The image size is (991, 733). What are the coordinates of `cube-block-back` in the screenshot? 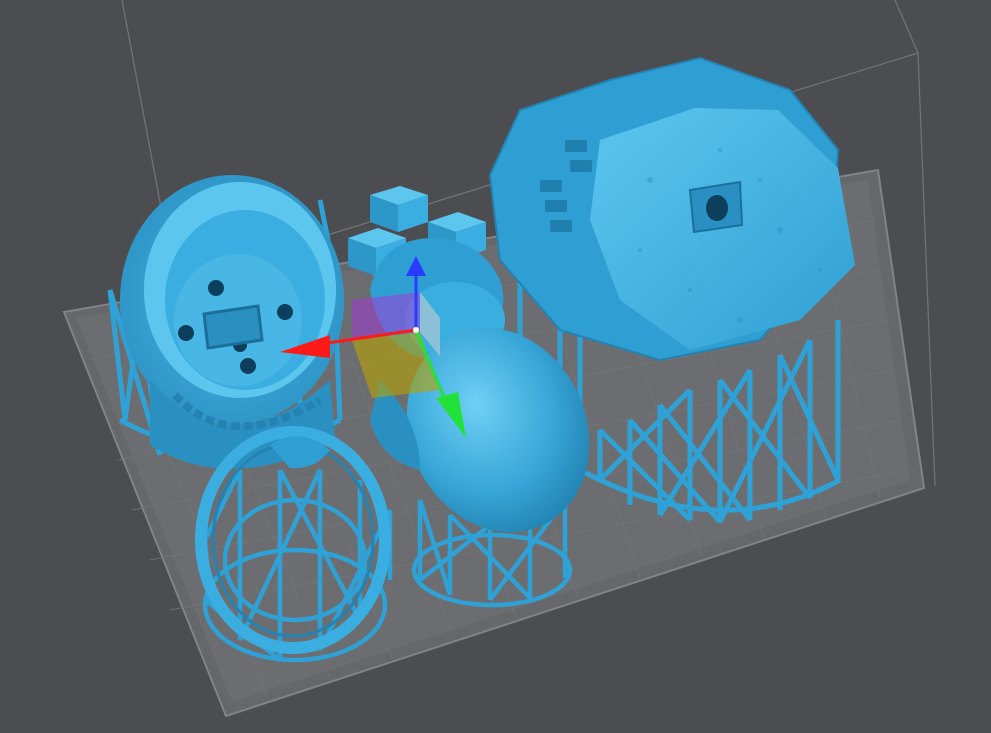 It's located at (399, 209).